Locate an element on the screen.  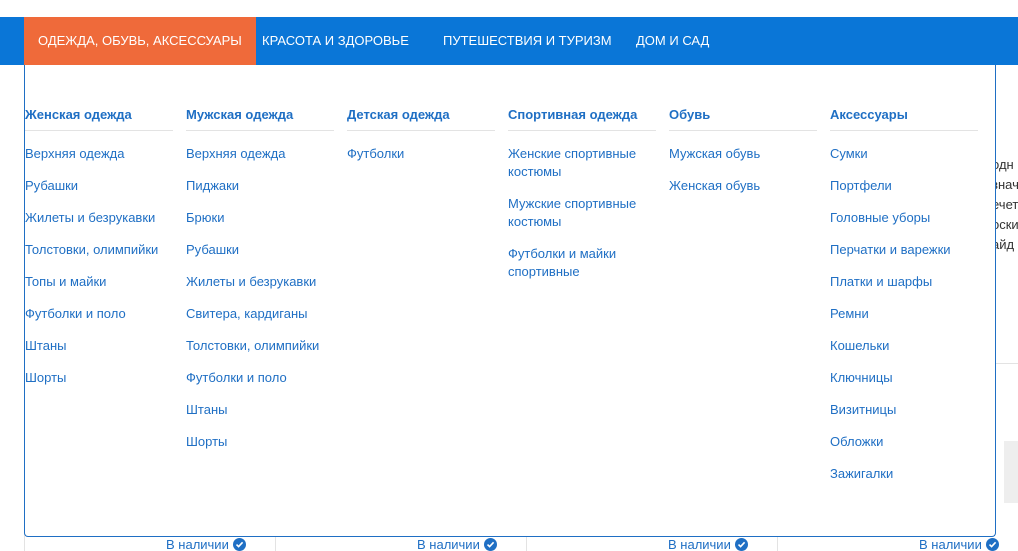
menu-link: Мужская обувь is located at coordinates (743, 154).